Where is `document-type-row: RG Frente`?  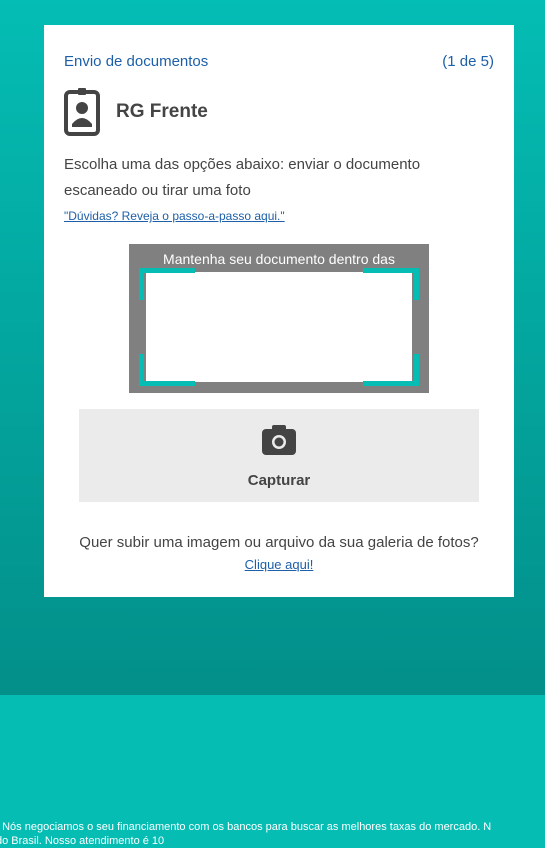
document-type-row: RG Frente is located at coordinates (136, 112).